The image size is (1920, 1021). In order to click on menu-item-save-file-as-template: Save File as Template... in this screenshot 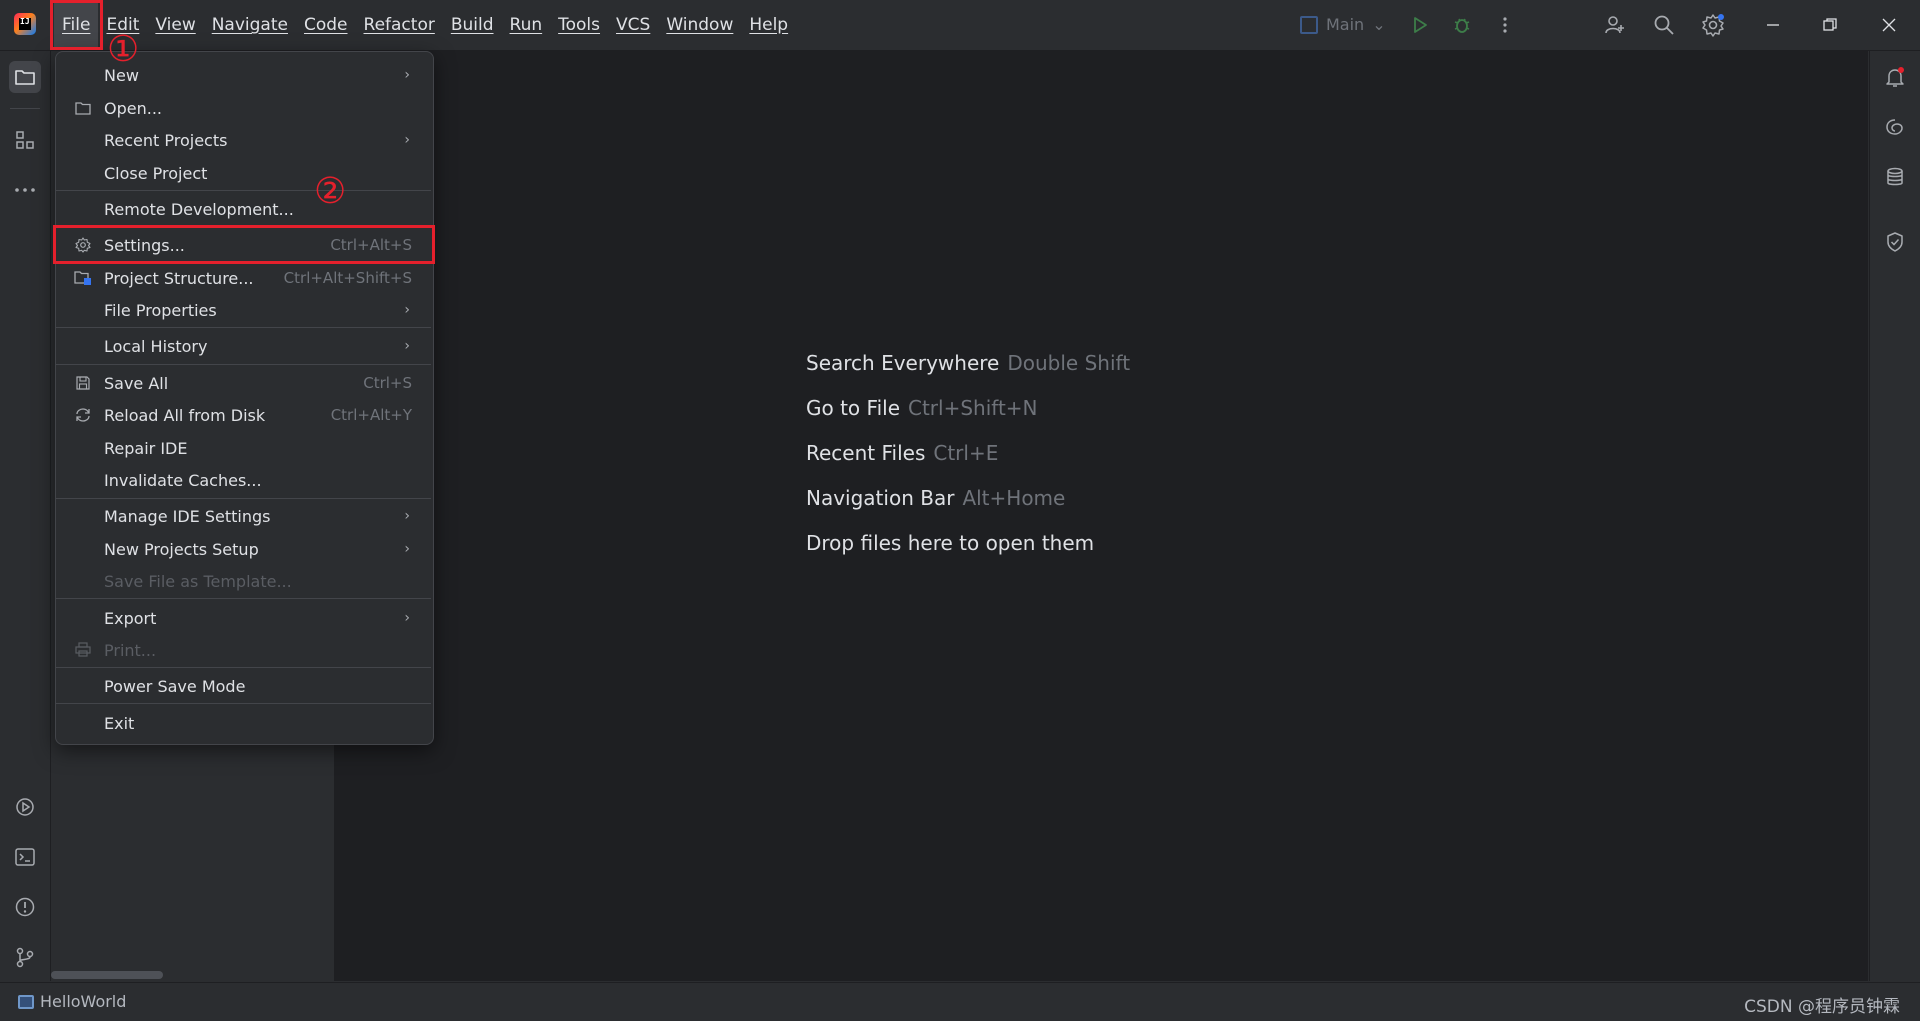, I will do `click(198, 581)`.